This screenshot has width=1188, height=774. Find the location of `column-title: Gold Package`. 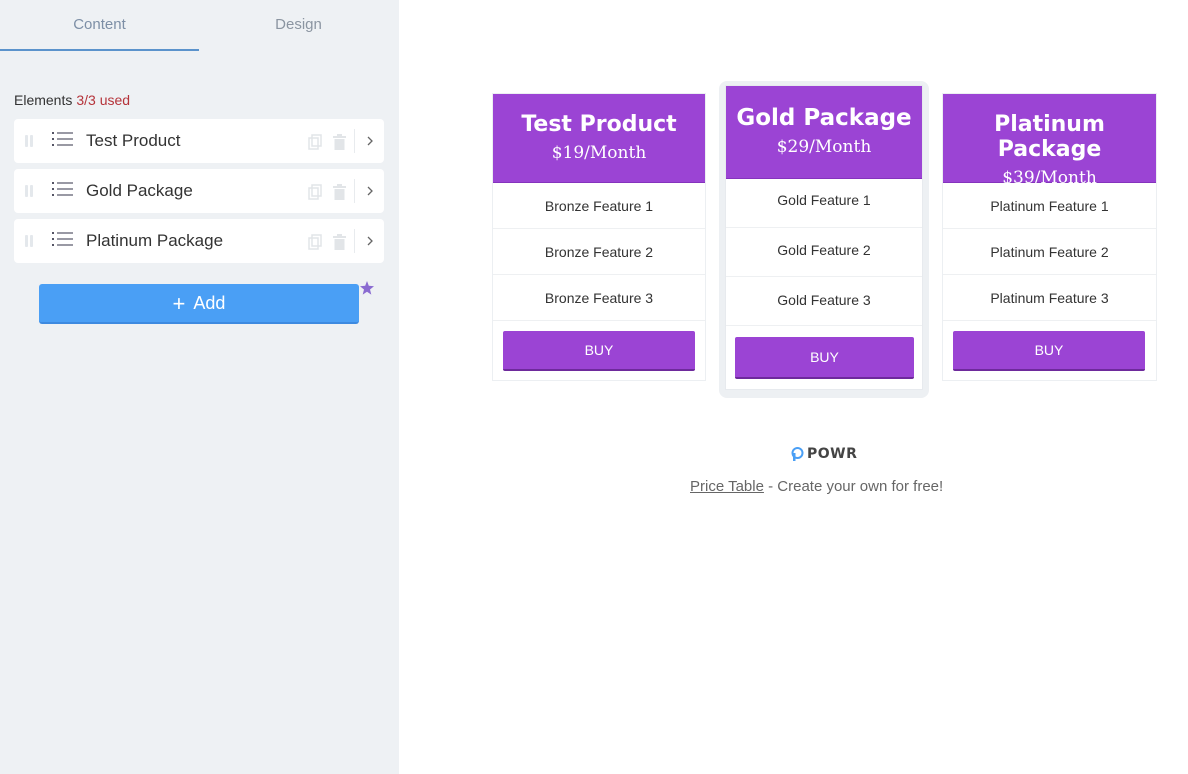

column-title: Gold Package is located at coordinates (824, 118).